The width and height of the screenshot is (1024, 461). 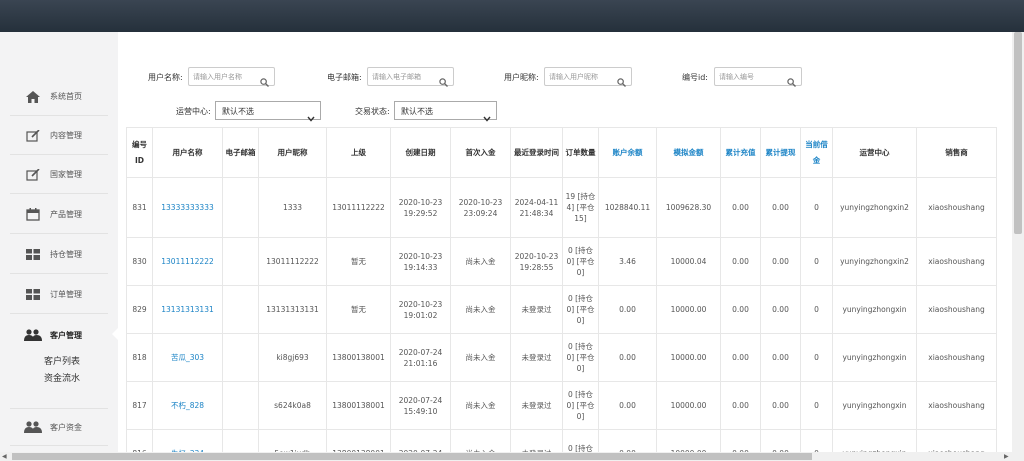 What do you see at coordinates (627, 152) in the screenshot?
I see `col-header-balance: 账户余额` at bounding box center [627, 152].